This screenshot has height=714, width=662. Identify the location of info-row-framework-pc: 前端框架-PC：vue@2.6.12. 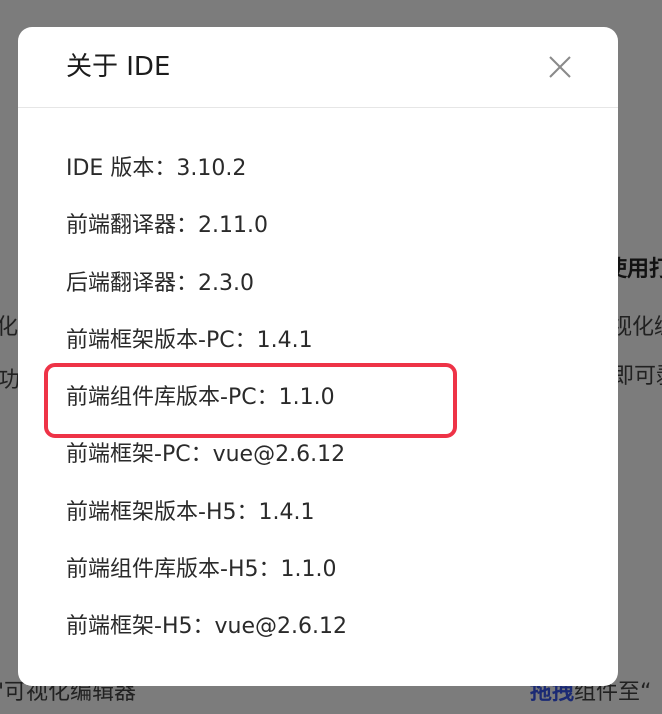
(206, 468).